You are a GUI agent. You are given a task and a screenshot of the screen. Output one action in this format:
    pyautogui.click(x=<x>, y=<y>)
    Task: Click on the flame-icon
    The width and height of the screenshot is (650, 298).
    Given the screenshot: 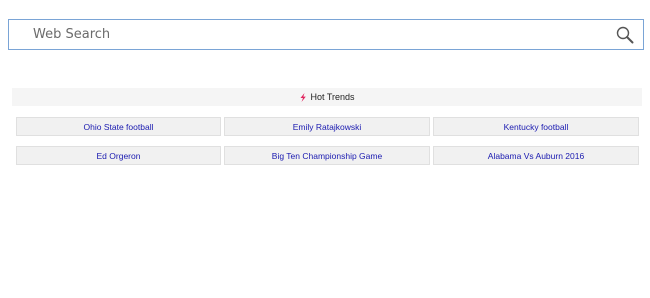 What is the action you would take?
    pyautogui.click(x=303, y=97)
    